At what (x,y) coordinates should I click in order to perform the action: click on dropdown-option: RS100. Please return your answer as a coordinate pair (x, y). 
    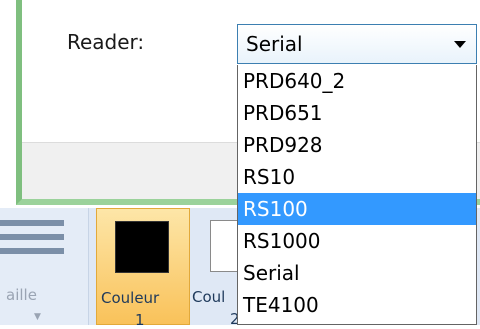
    Looking at the image, I should click on (357, 209).